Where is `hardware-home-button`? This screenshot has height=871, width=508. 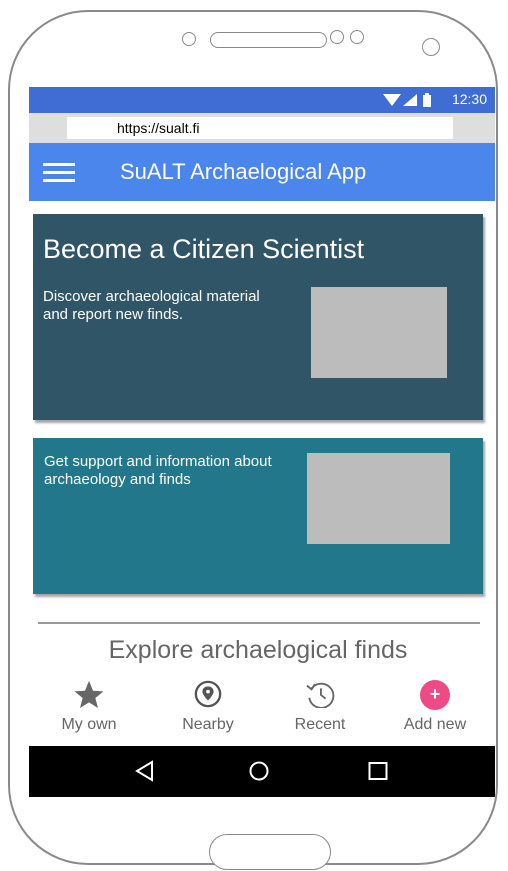
hardware-home-button is located at coordinates (270, 852).